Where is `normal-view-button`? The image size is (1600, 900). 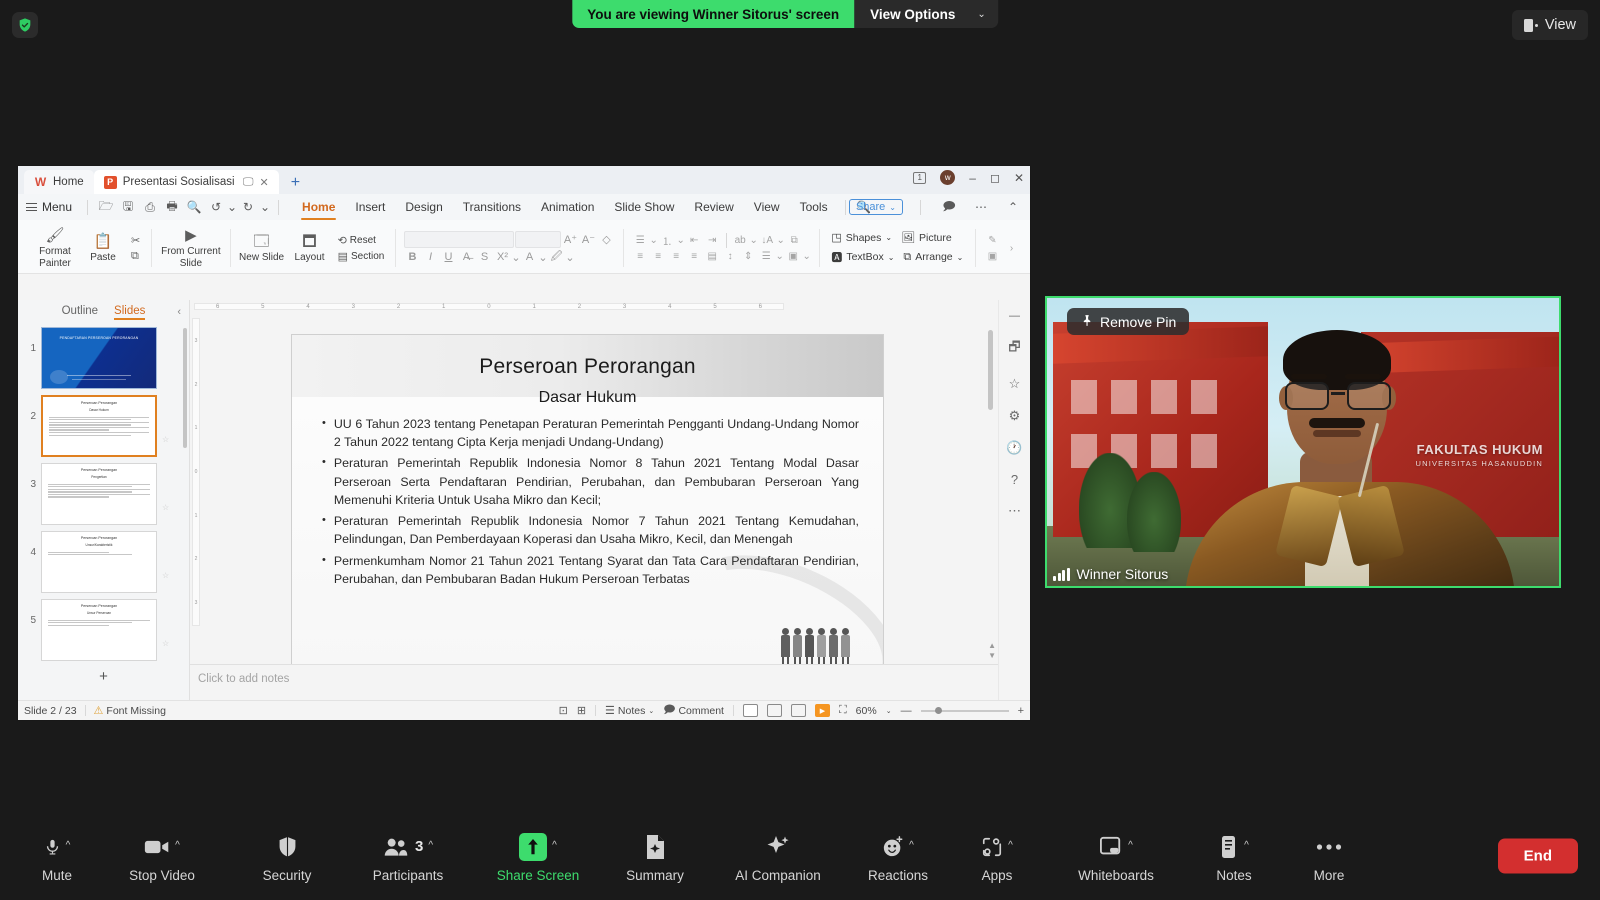
normal-view-button is located at coordinates (750, 710).